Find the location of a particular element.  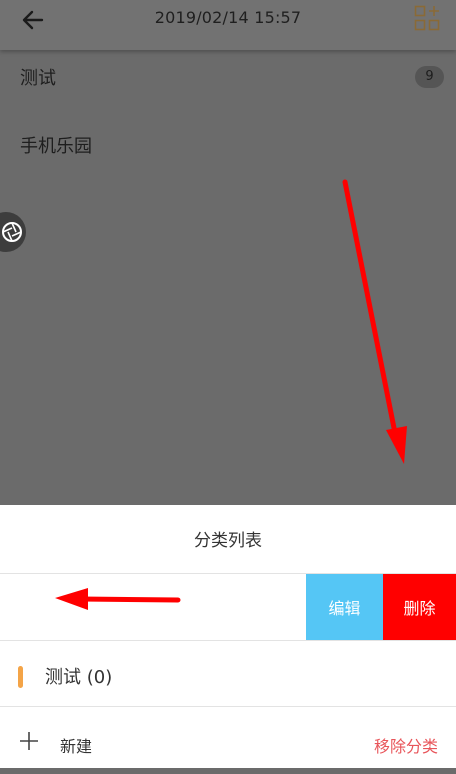

sheet-footer: 新建 移除分类 is located at coordinates (228, 741).